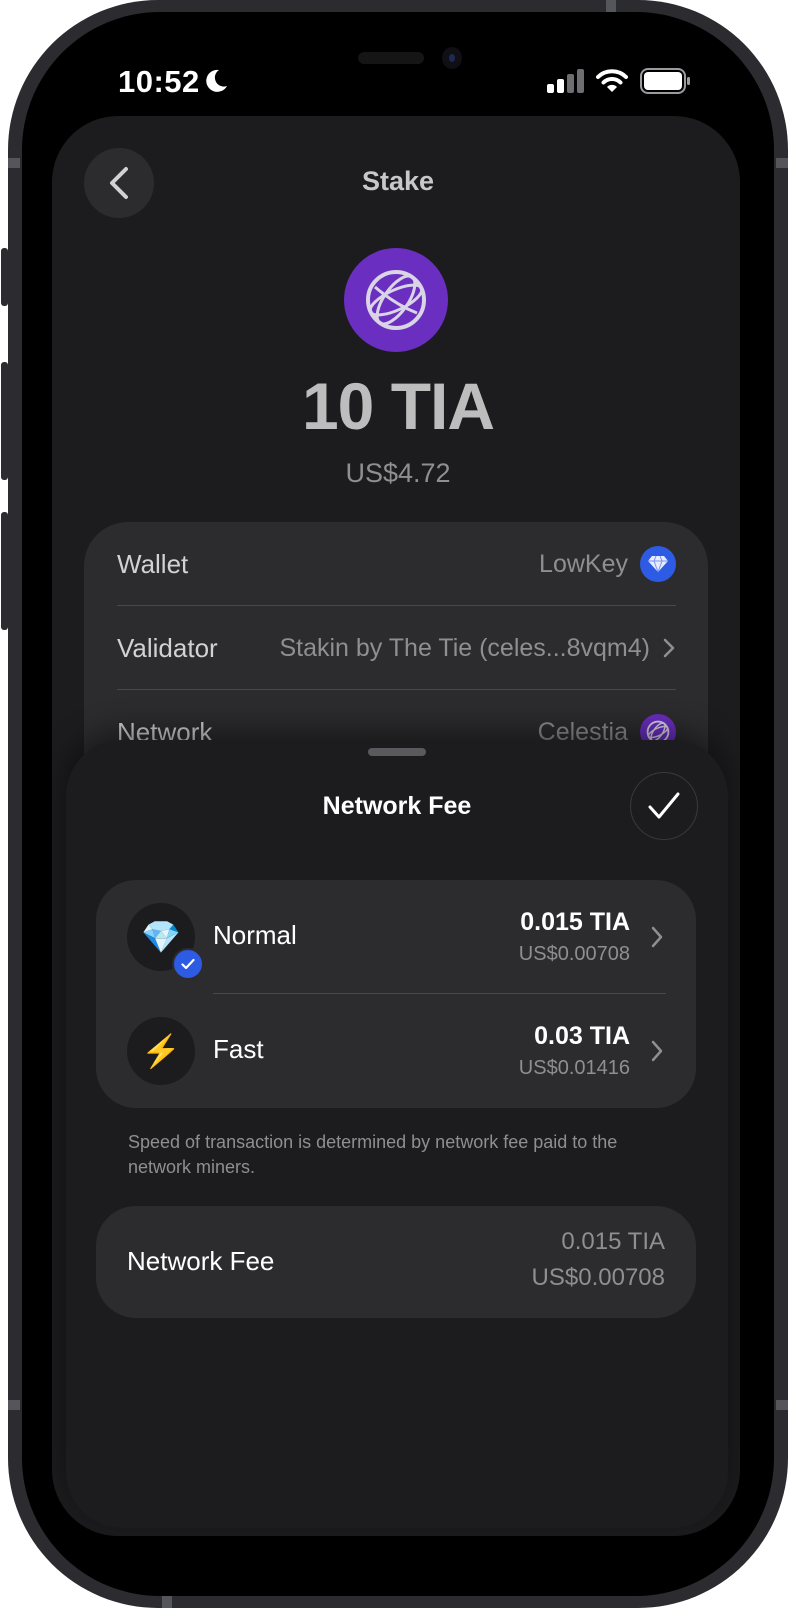 The width and height of the screenshot is (796, 1608). I want to click on fee-option-usd: US$0.00708, so click(574, 954).